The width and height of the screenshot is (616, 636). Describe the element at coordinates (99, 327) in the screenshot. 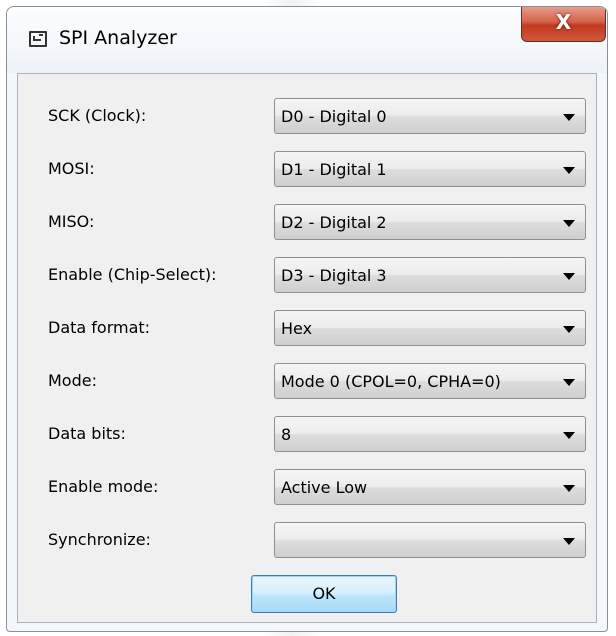

I see `data-format-label: Data format:` at that location.